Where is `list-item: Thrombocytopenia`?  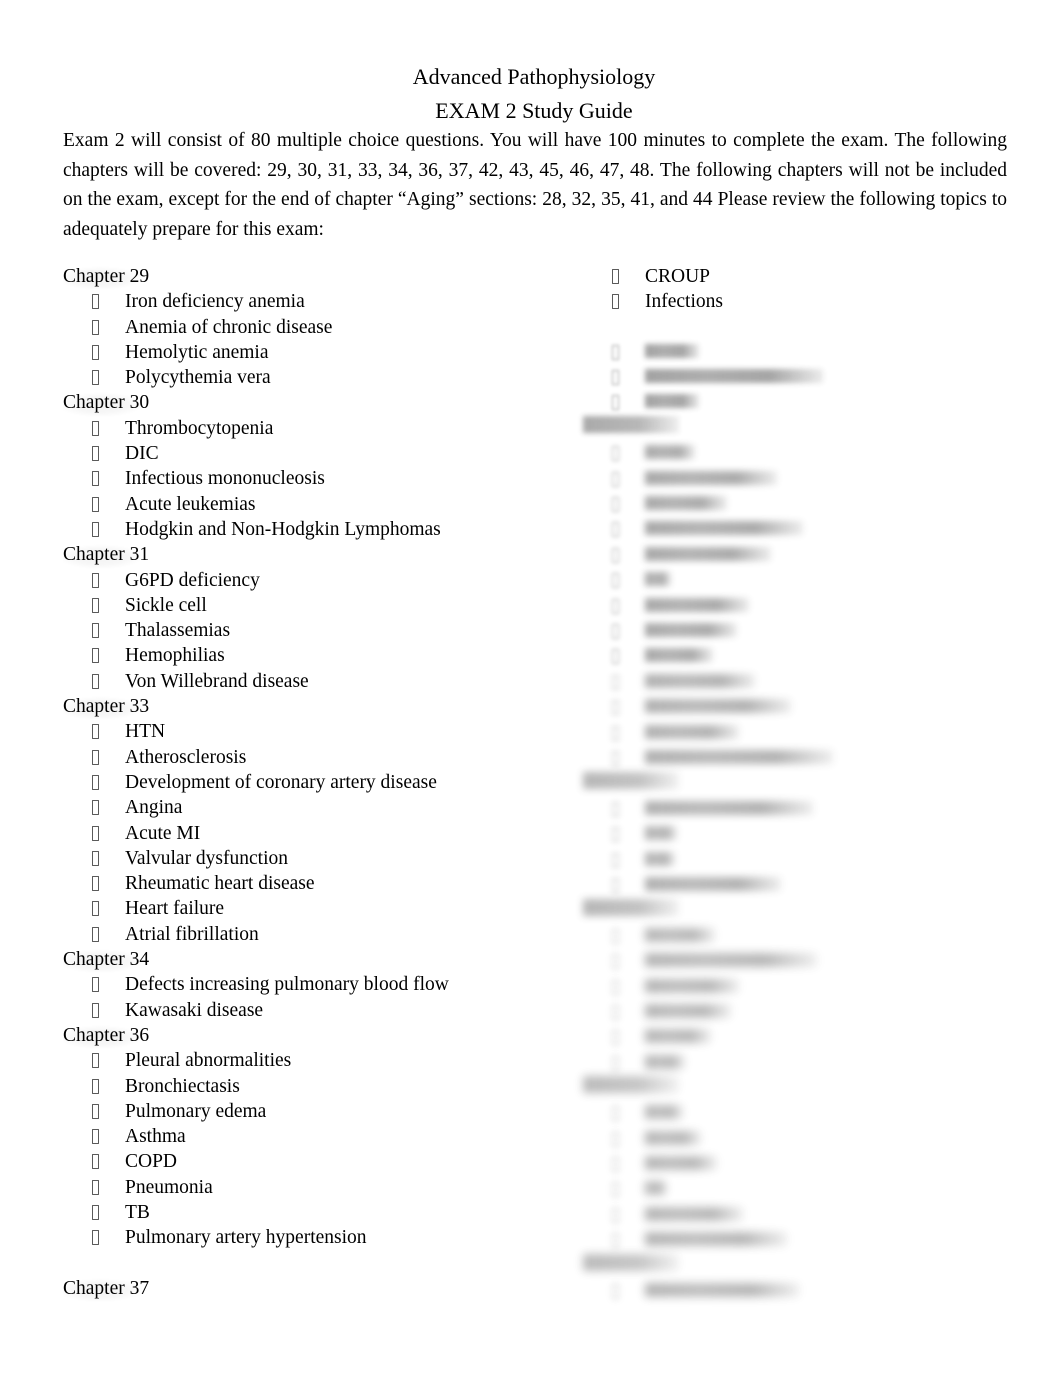
list-item: Thrombocytopenia is located at coordinates (303, 428).